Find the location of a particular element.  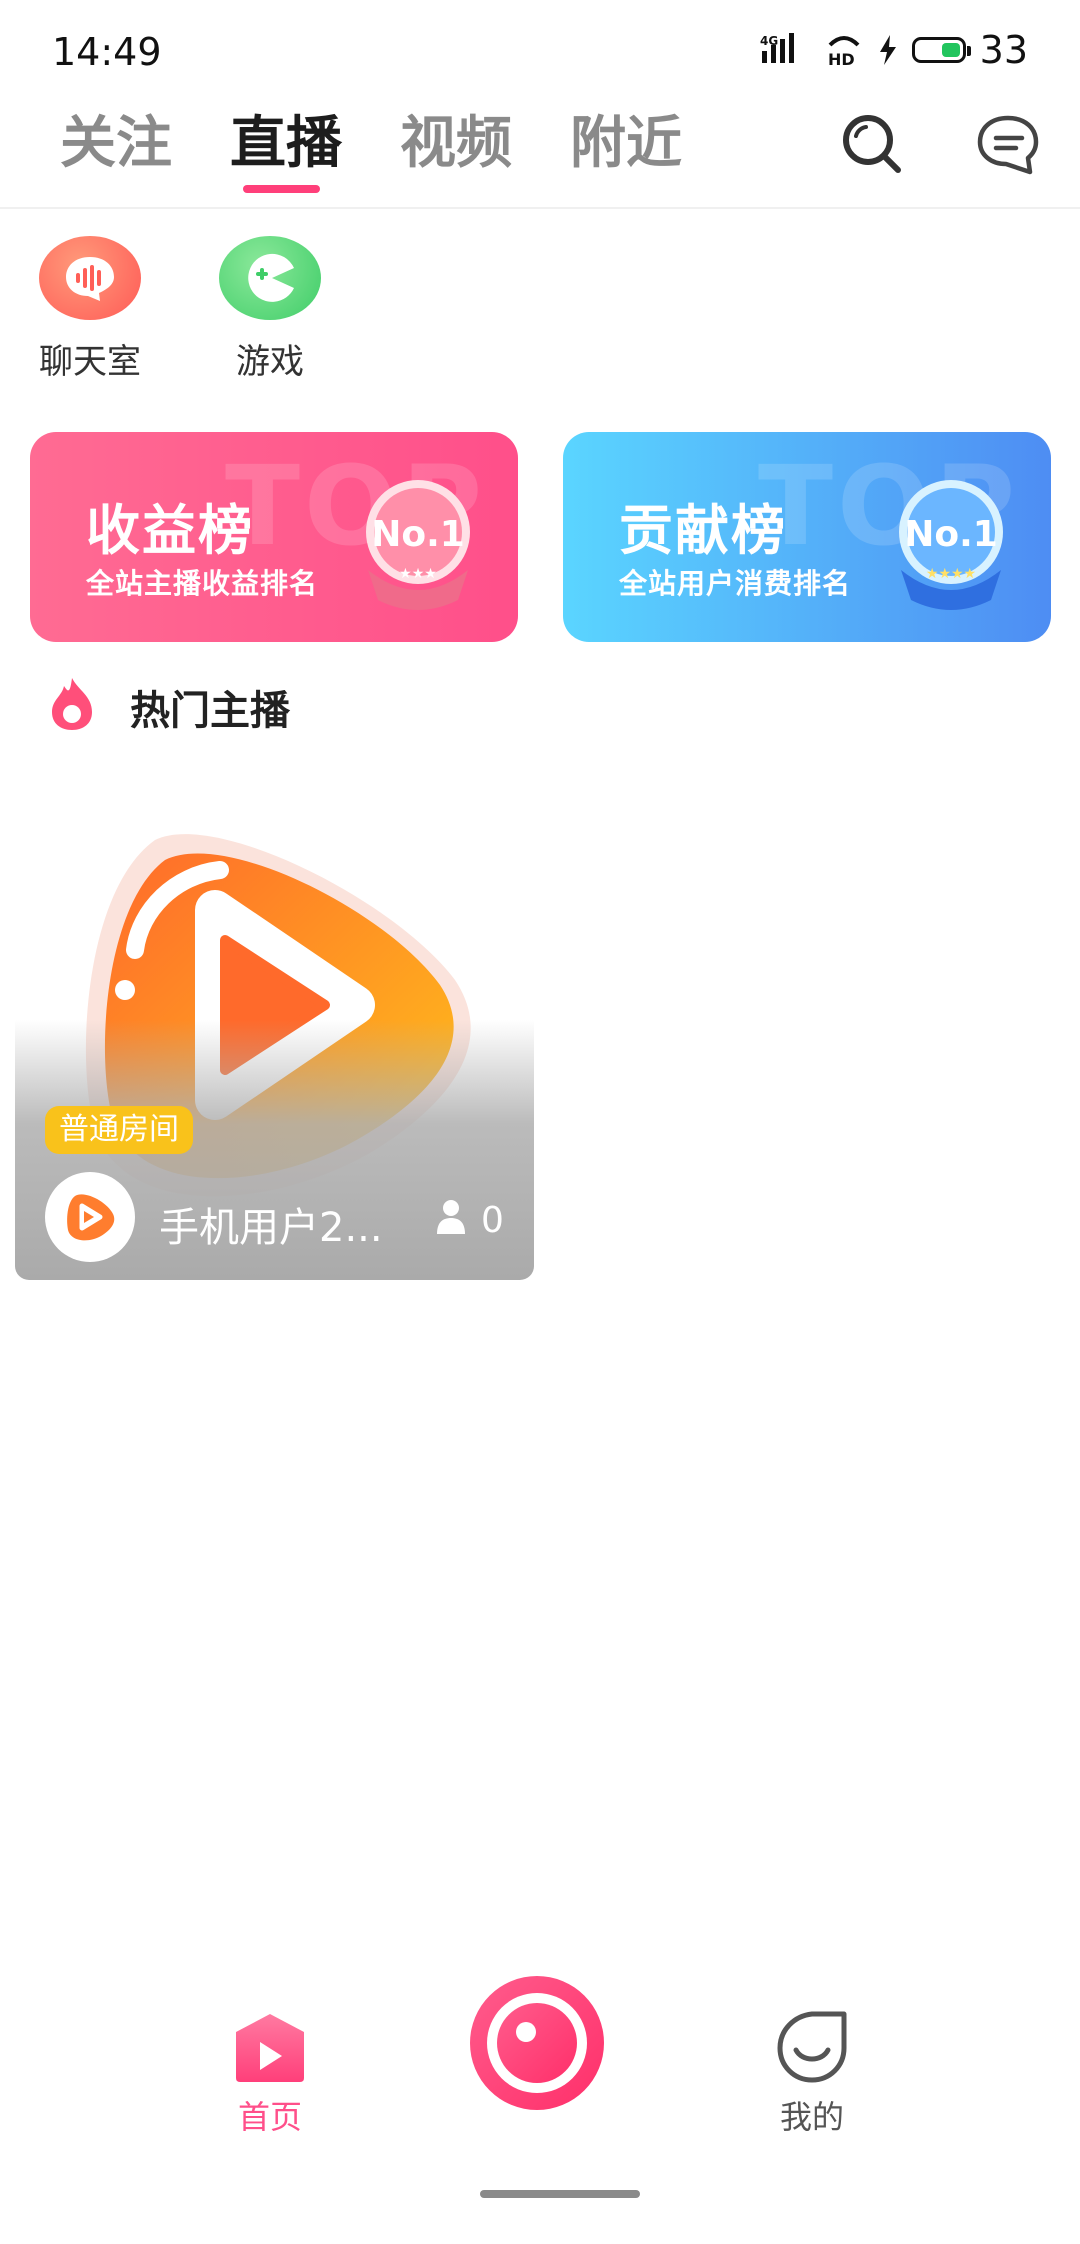

nav-mine: 我的 is located at coordinates (812, 2074).